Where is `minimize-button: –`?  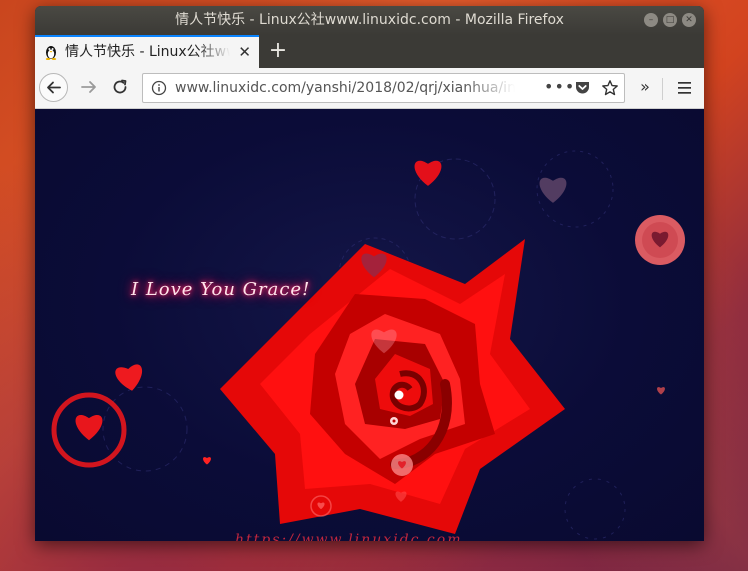 minimize-button: – is located at coordinates (651, 20).